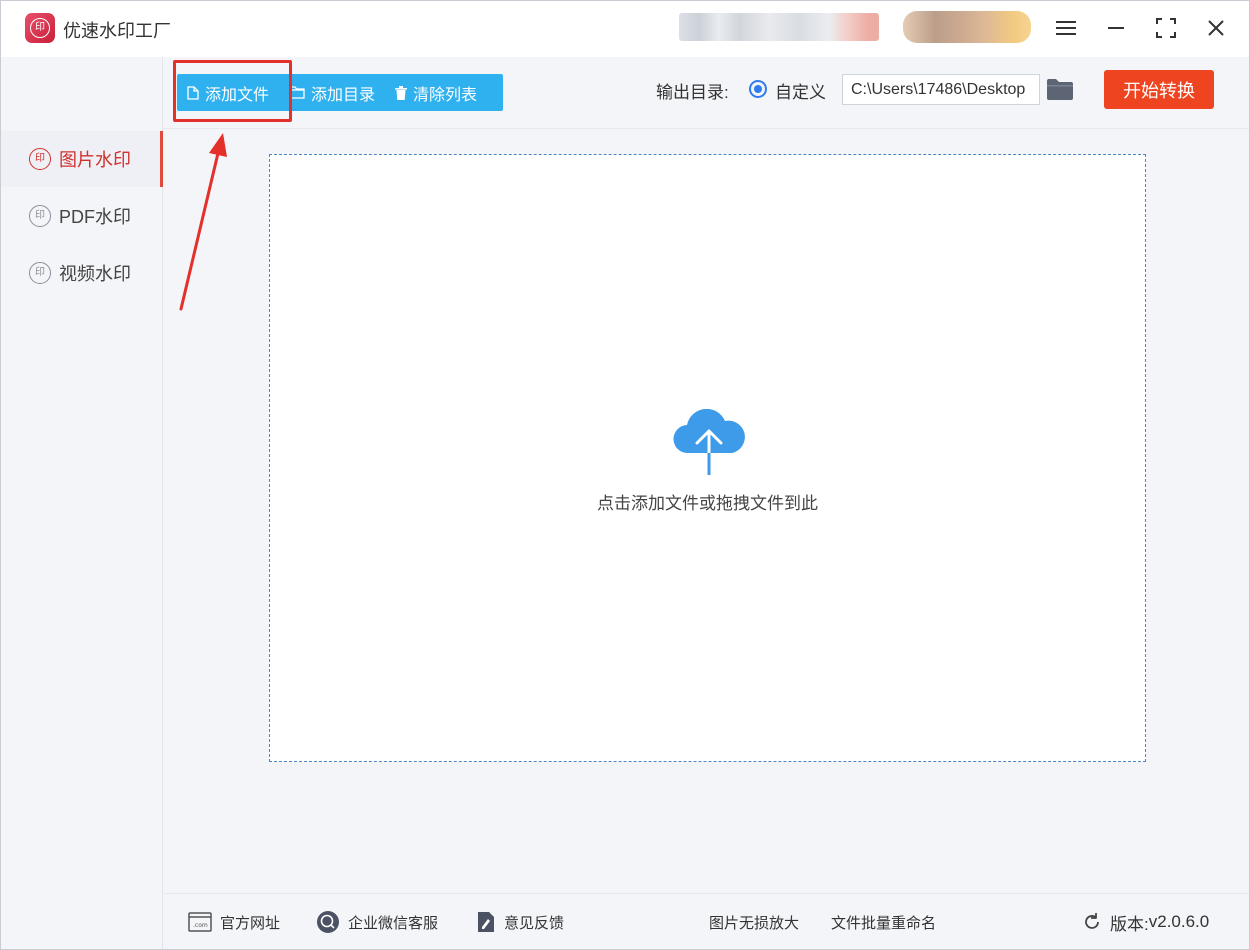 This screenshot has height=950, width=1250. I want to click on lossless-enlarge-link: 图片无损放大, so click(754, 922).